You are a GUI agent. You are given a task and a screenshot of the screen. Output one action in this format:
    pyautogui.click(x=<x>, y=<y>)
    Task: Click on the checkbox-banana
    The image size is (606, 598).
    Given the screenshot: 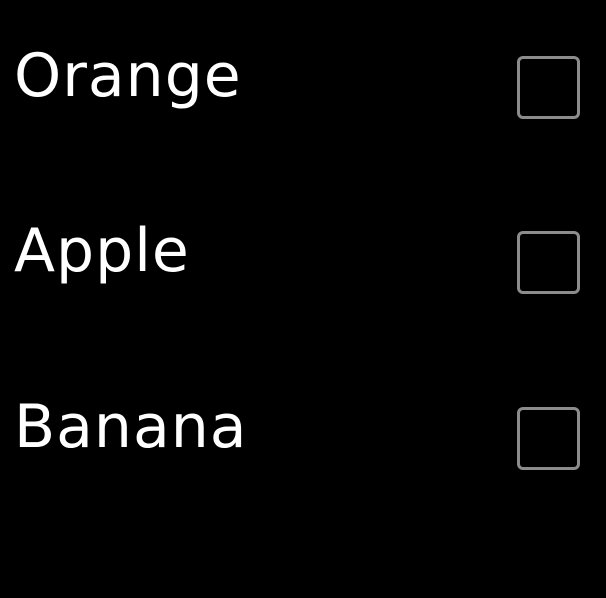 What is the action you would take?
    pyautogui.click(x=548, y=438)
    